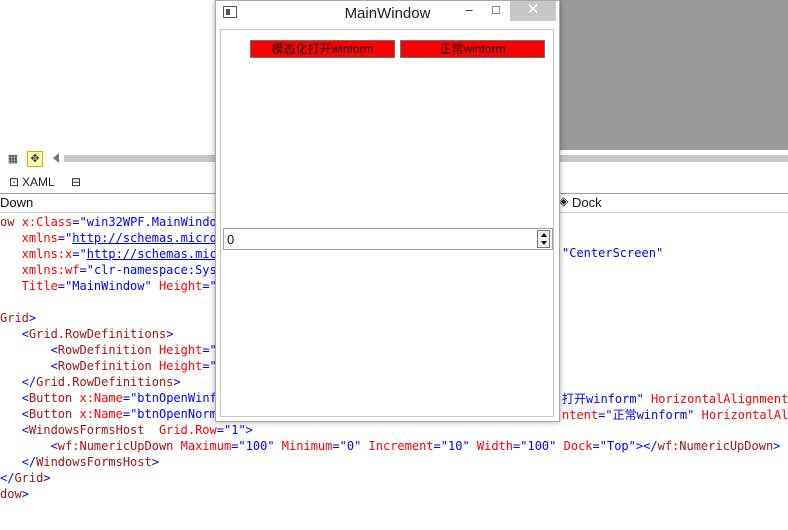  Describe the element at coordinates (472, 49) in the screenshot. I see `open-normal-winform-button: 正常winform` at that location.